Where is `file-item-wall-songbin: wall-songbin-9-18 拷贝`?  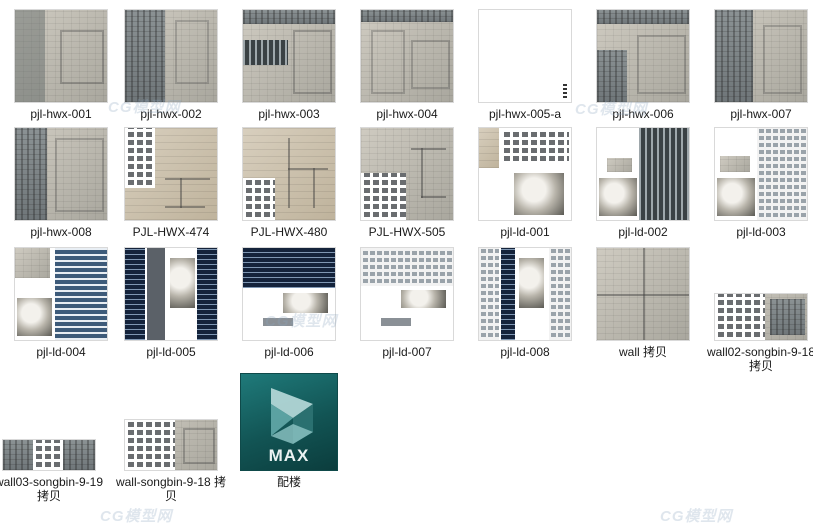
file-item-wall-songbin: wall-songbin-9-18 拷贝 is located at coordinates (171, 438).